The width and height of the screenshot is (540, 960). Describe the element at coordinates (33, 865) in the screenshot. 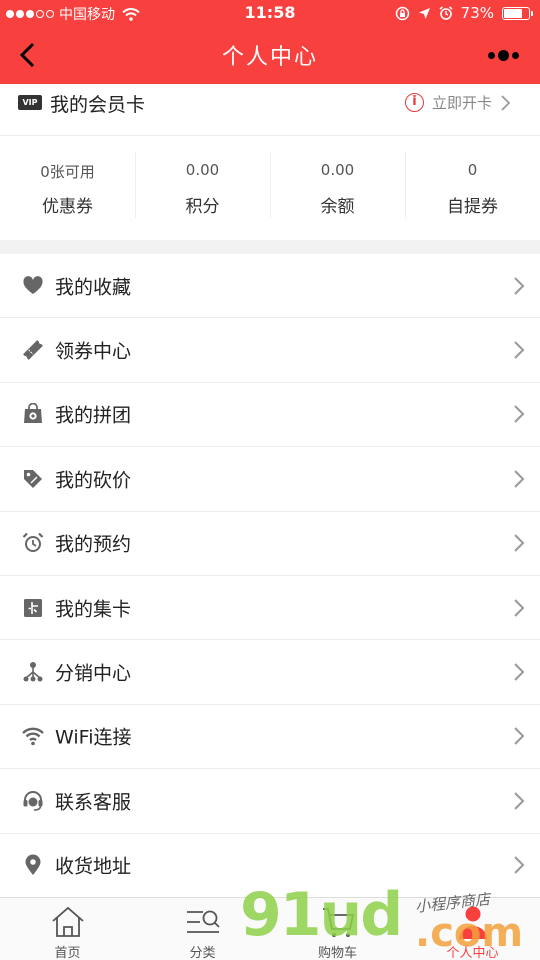

I see `location-pin-icon` at that location.